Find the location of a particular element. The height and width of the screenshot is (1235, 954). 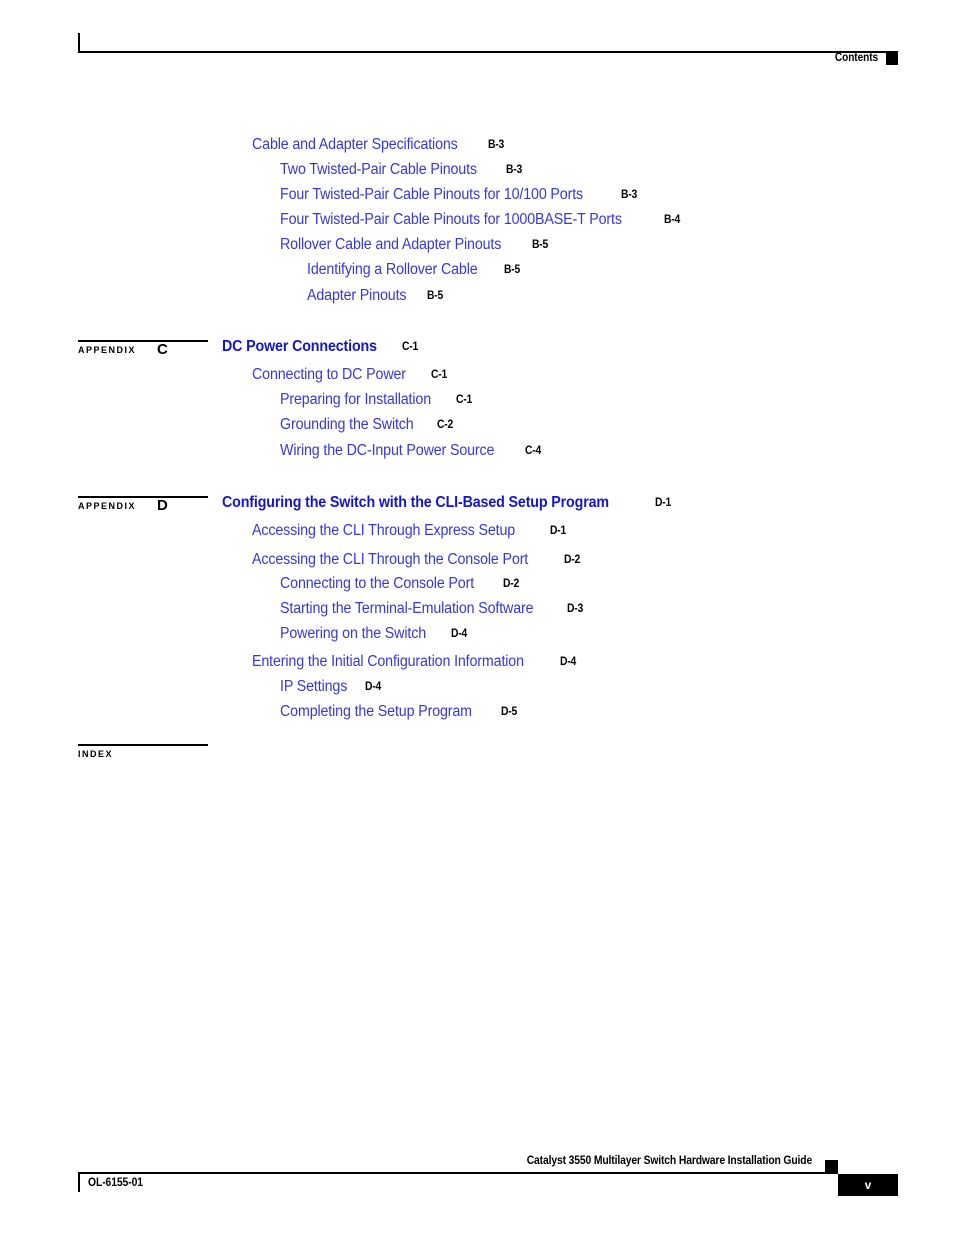

toc-entry-title: Identifying a Rollover Cable is located at coordinates (392, 270).